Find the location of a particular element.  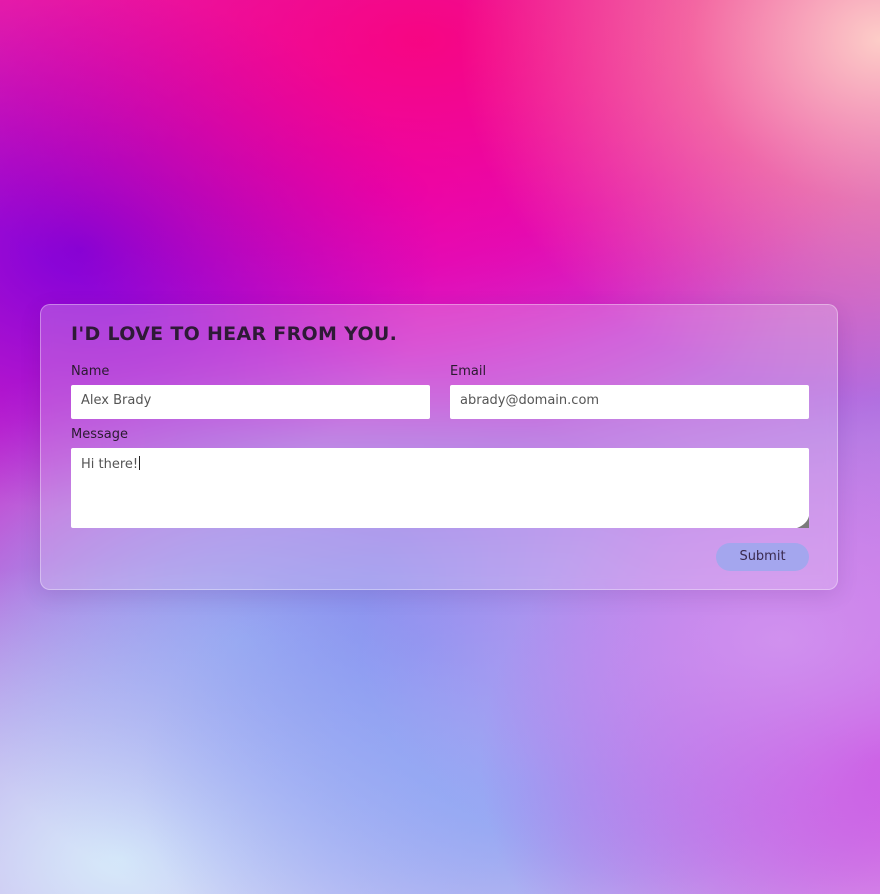

name-label: Name is located at coordinates (90, 371).